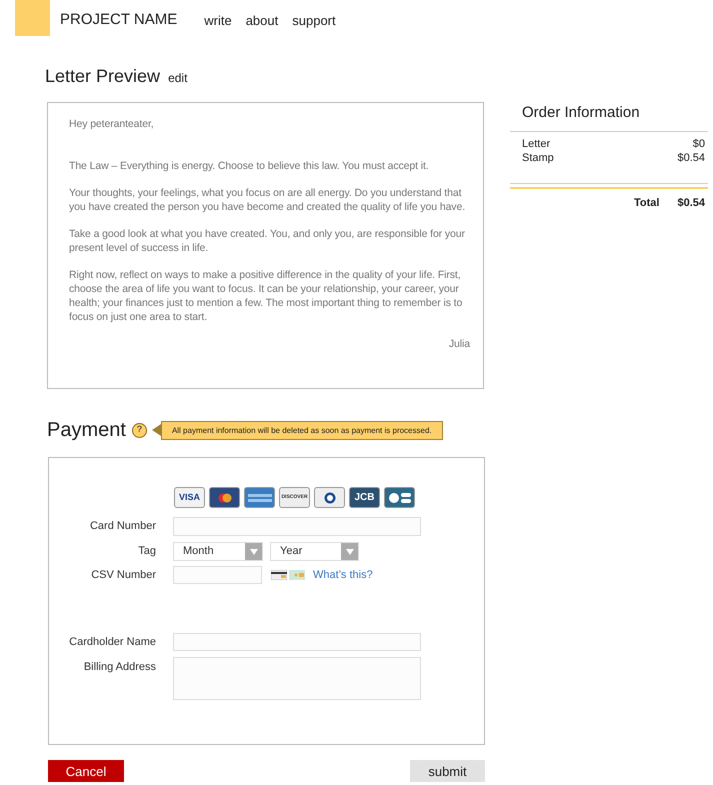  I want to click on nav-link: about, so click(262, 21).